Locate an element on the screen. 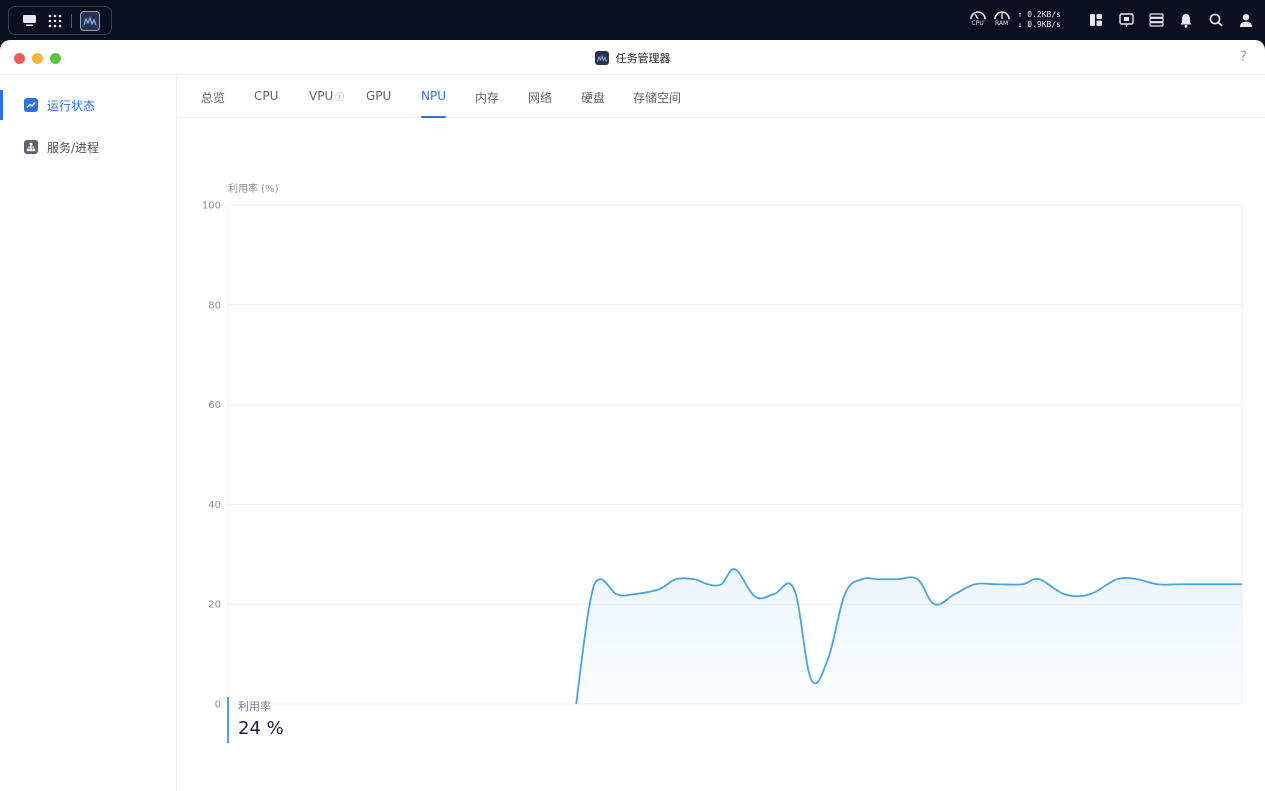  tab-gpu: GPU is located at coordinates (378, 103).